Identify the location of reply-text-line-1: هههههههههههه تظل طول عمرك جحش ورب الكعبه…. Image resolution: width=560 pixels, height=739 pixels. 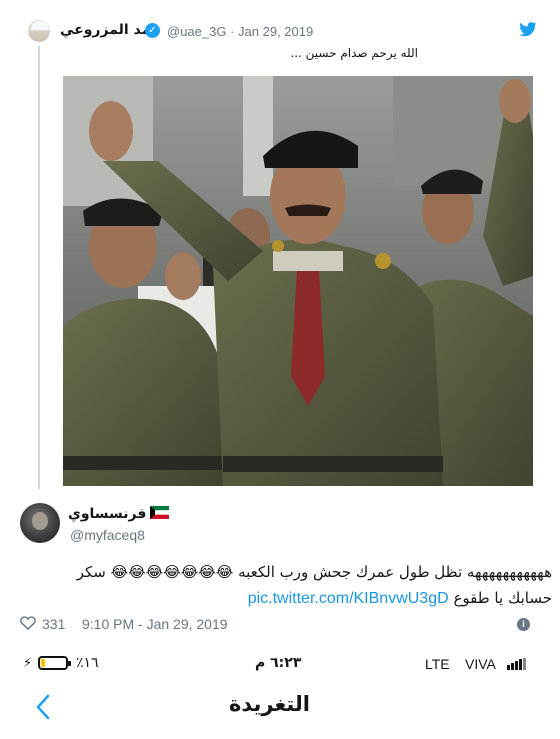
(314, 572).